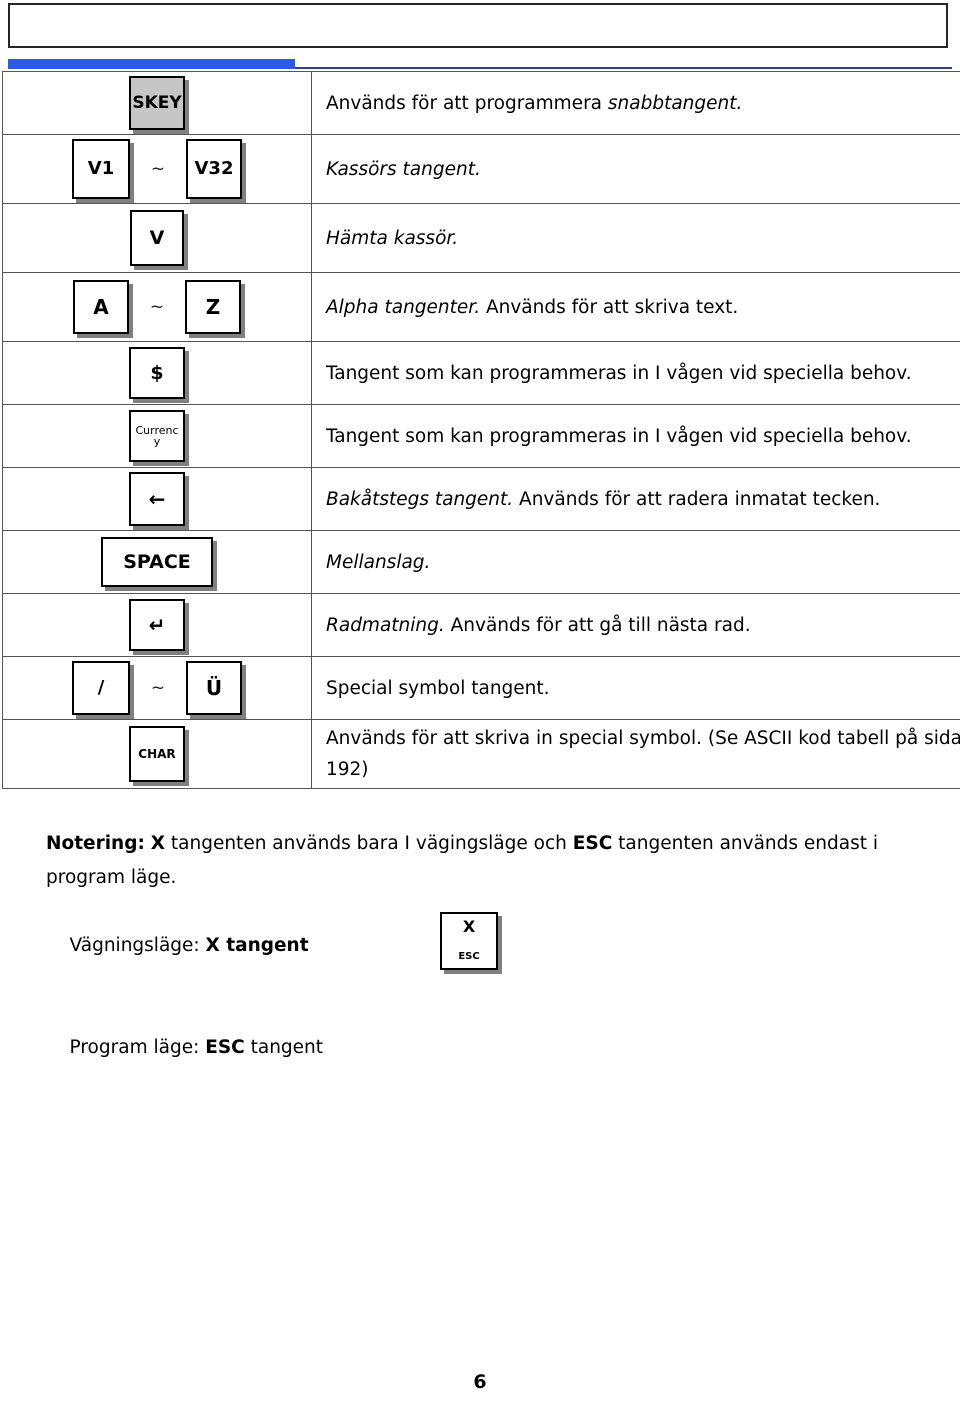 This screenshot has height=1405, width=960. What do you see at coordinates (469, 926) in the screenshot?
I see `x-esc-main-label: X` at bounding box center [469, 926].